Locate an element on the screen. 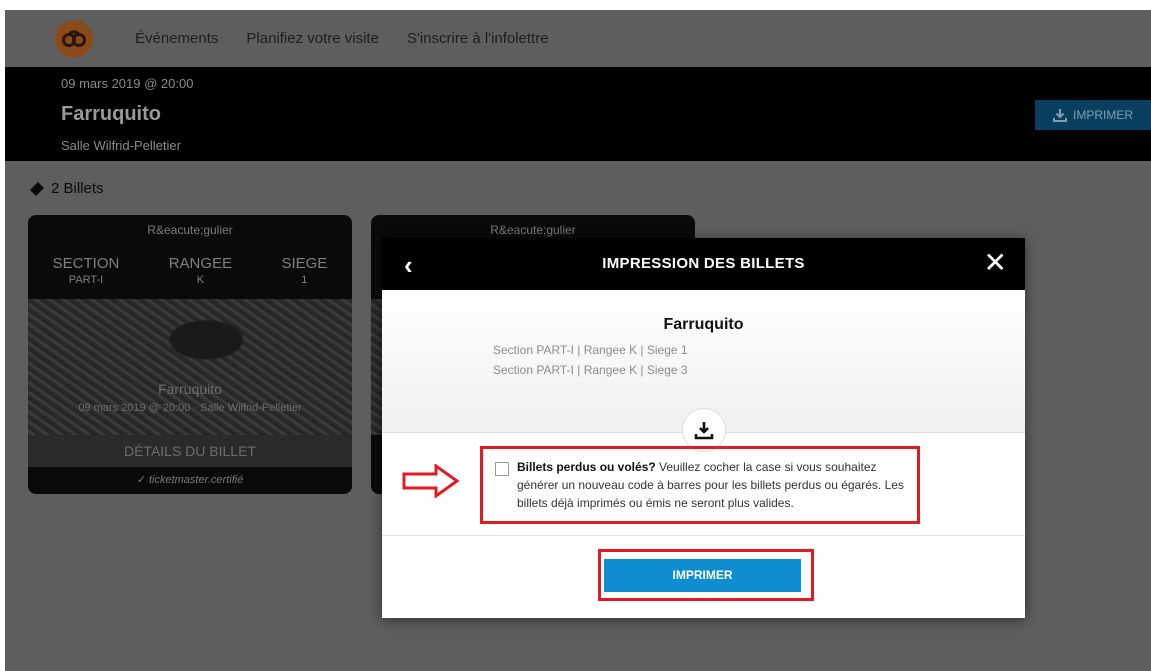 This screenshot has height=671, width=1151. modal-event-name: Farruquito is located at coordinates (703, 324).